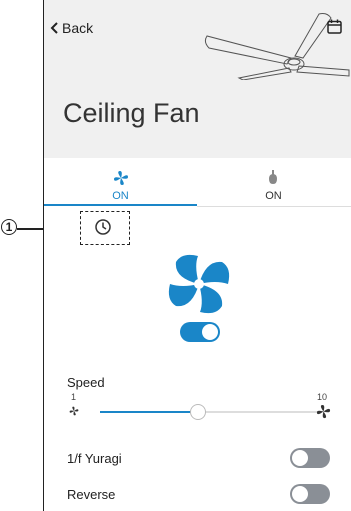  Describe the element at coordinates (334, 26) in the screenshot. I see `calendar-icon` at that location.